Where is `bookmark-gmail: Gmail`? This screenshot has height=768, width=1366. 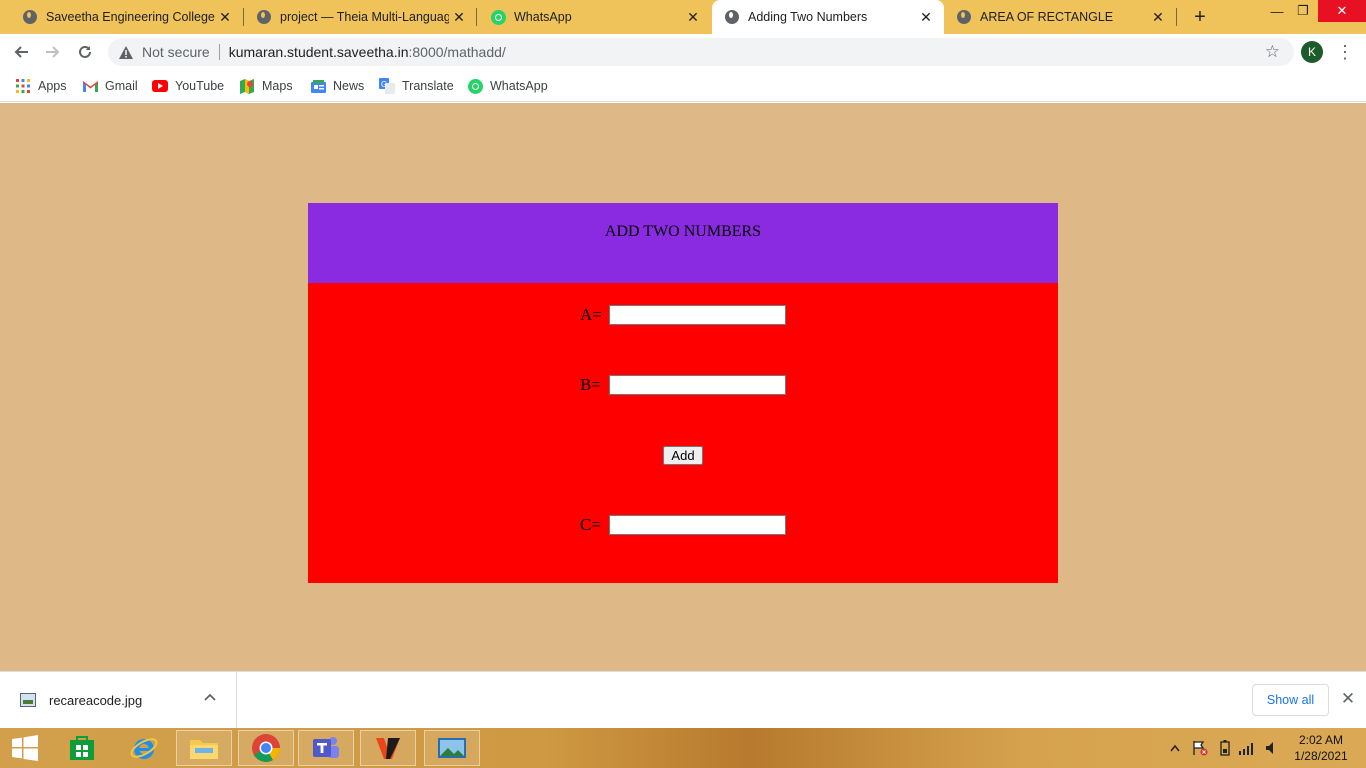 bookmark-gmail: Gmail is located at coordinates (110, 86).